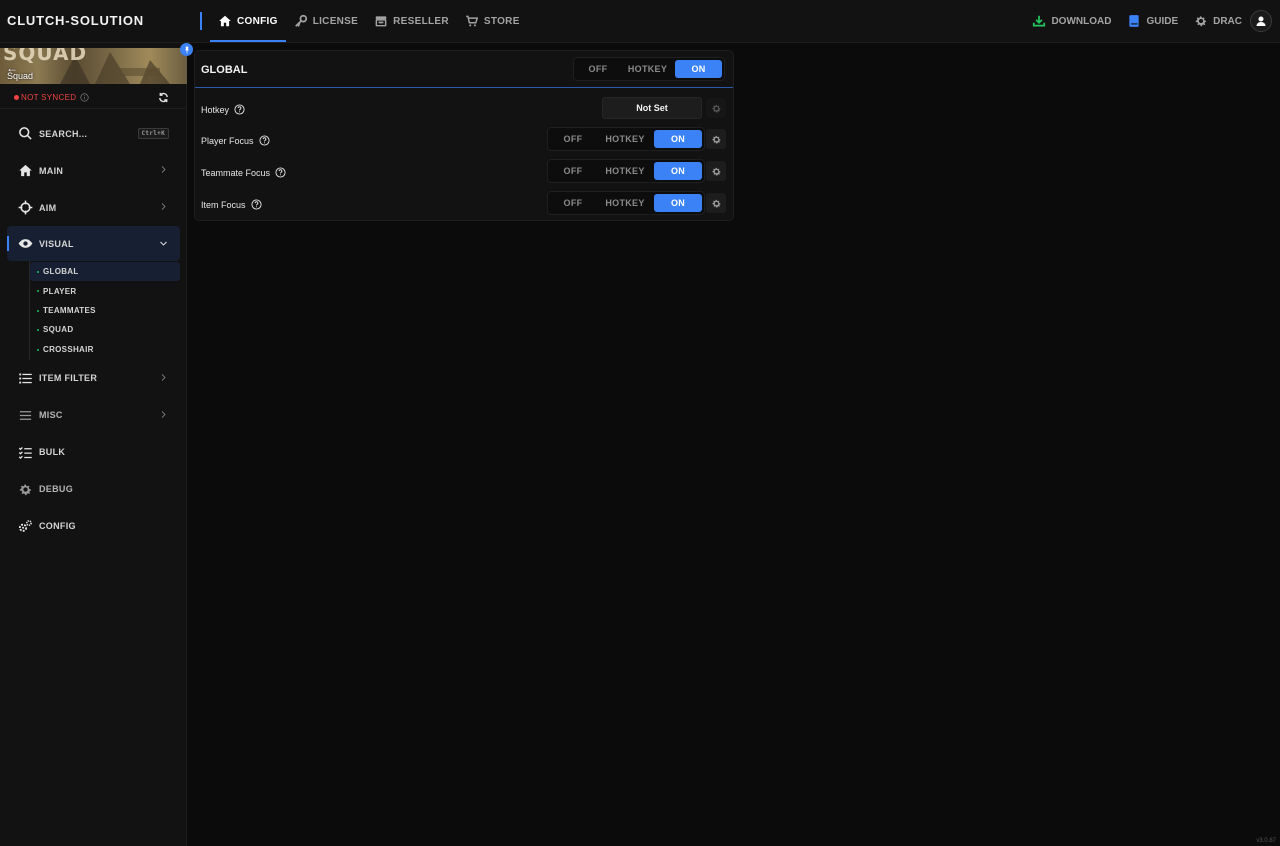  I want to click on download-icon, so click(1039, 21).